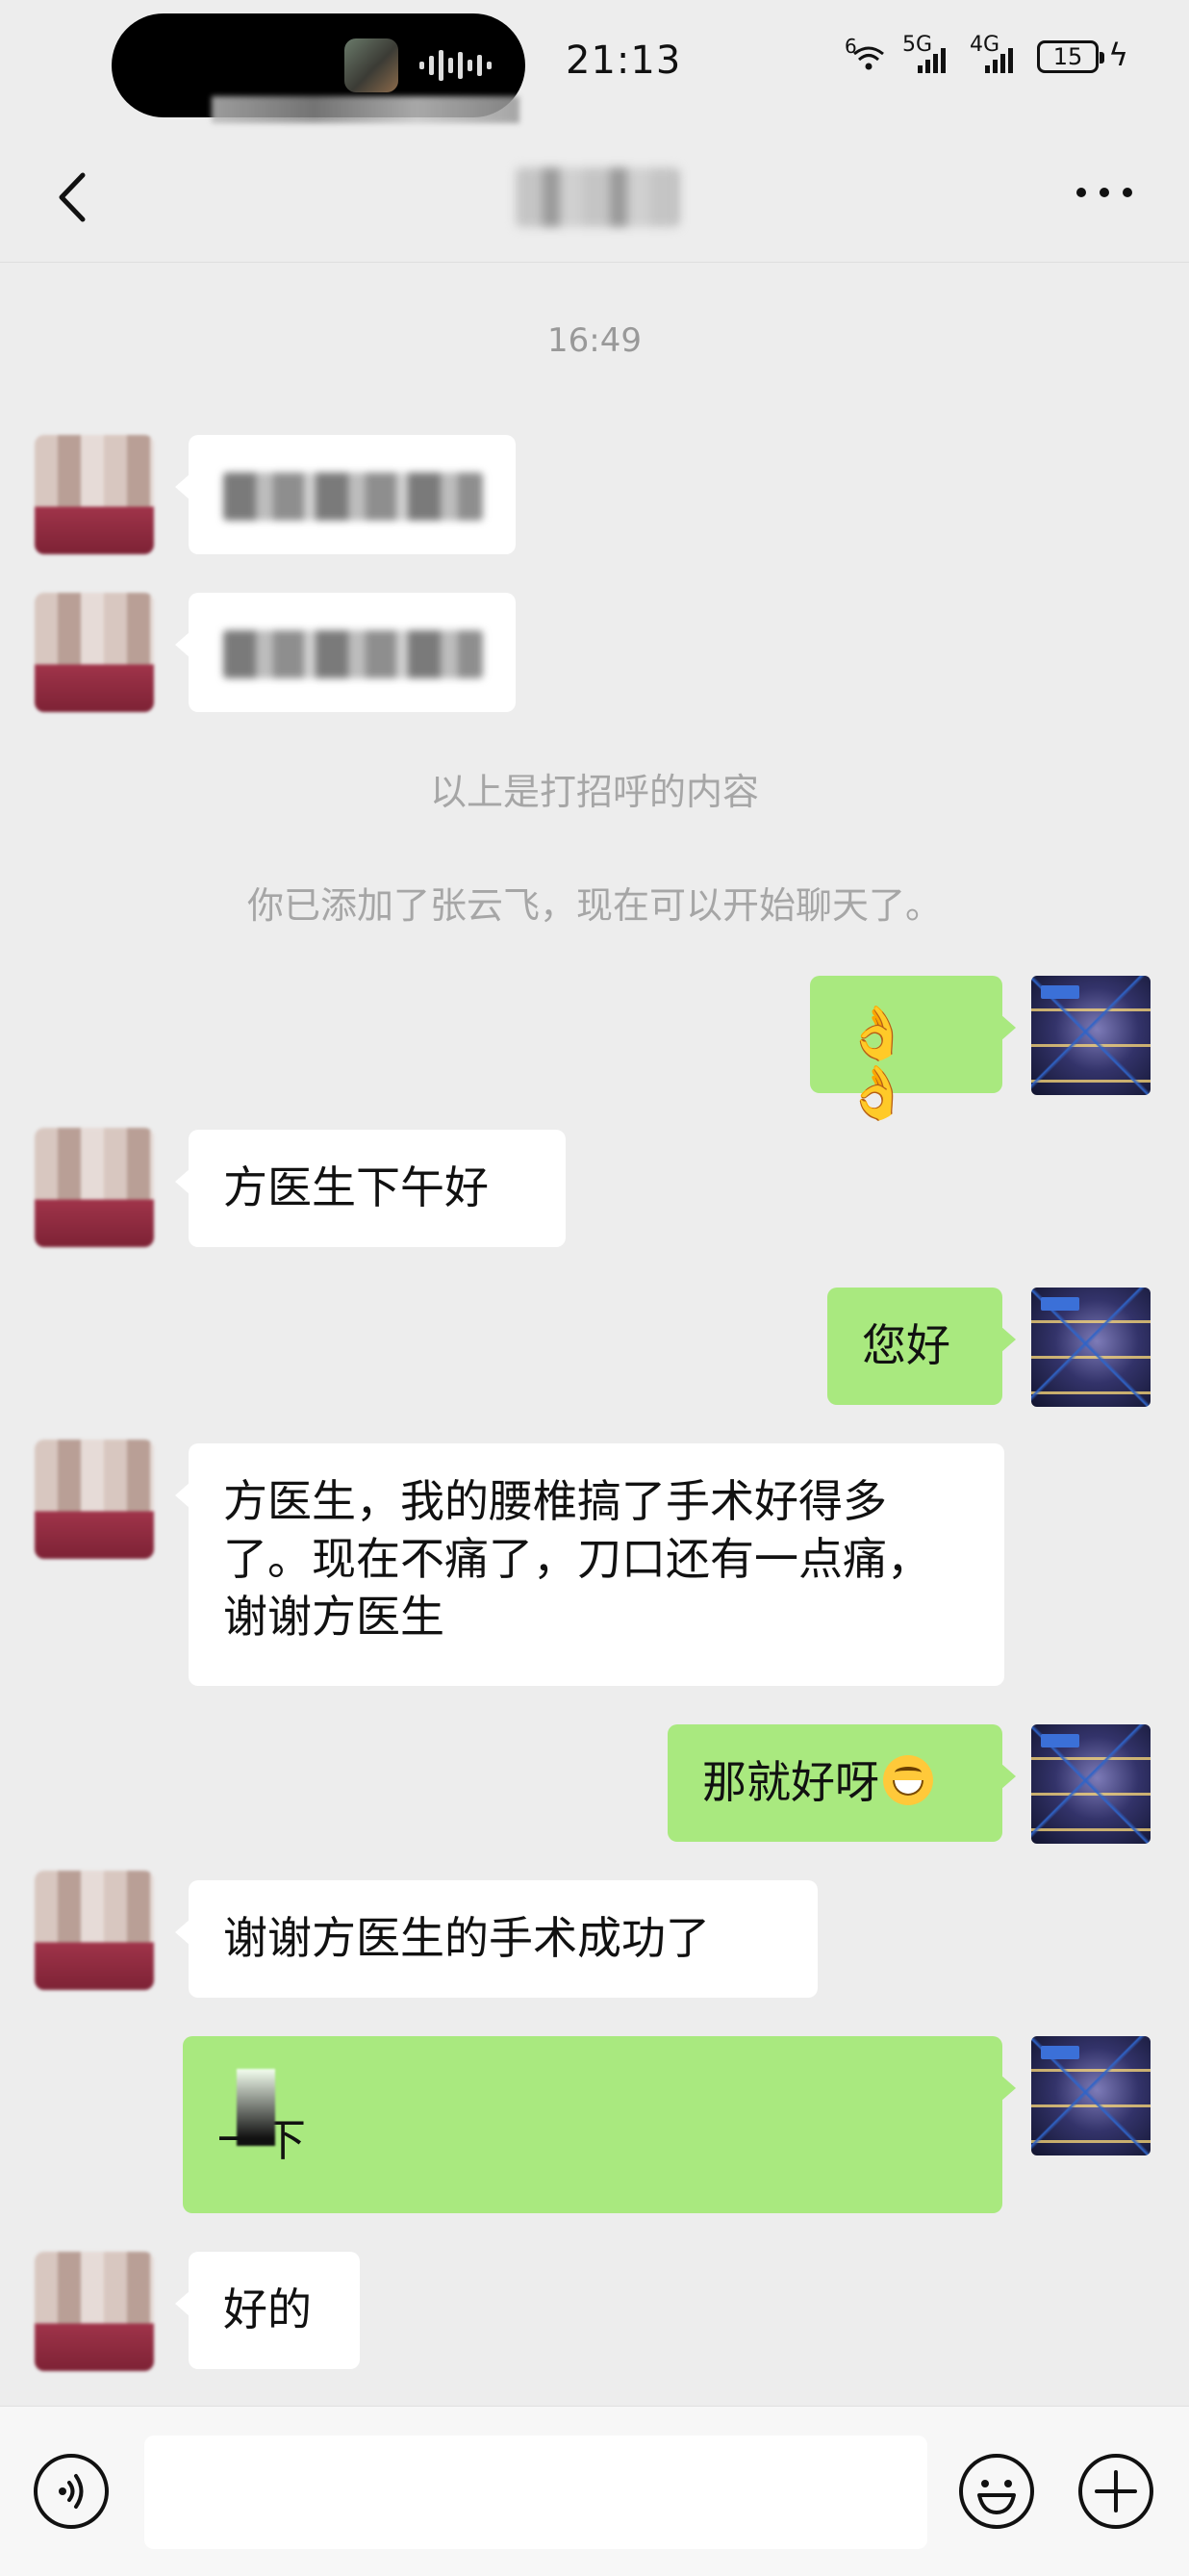 The image size is (1189, 2576). What do you see at coordinates (371, 65) in the screenshot?
I see `caller-avatar` at bounding box center [371, 65].